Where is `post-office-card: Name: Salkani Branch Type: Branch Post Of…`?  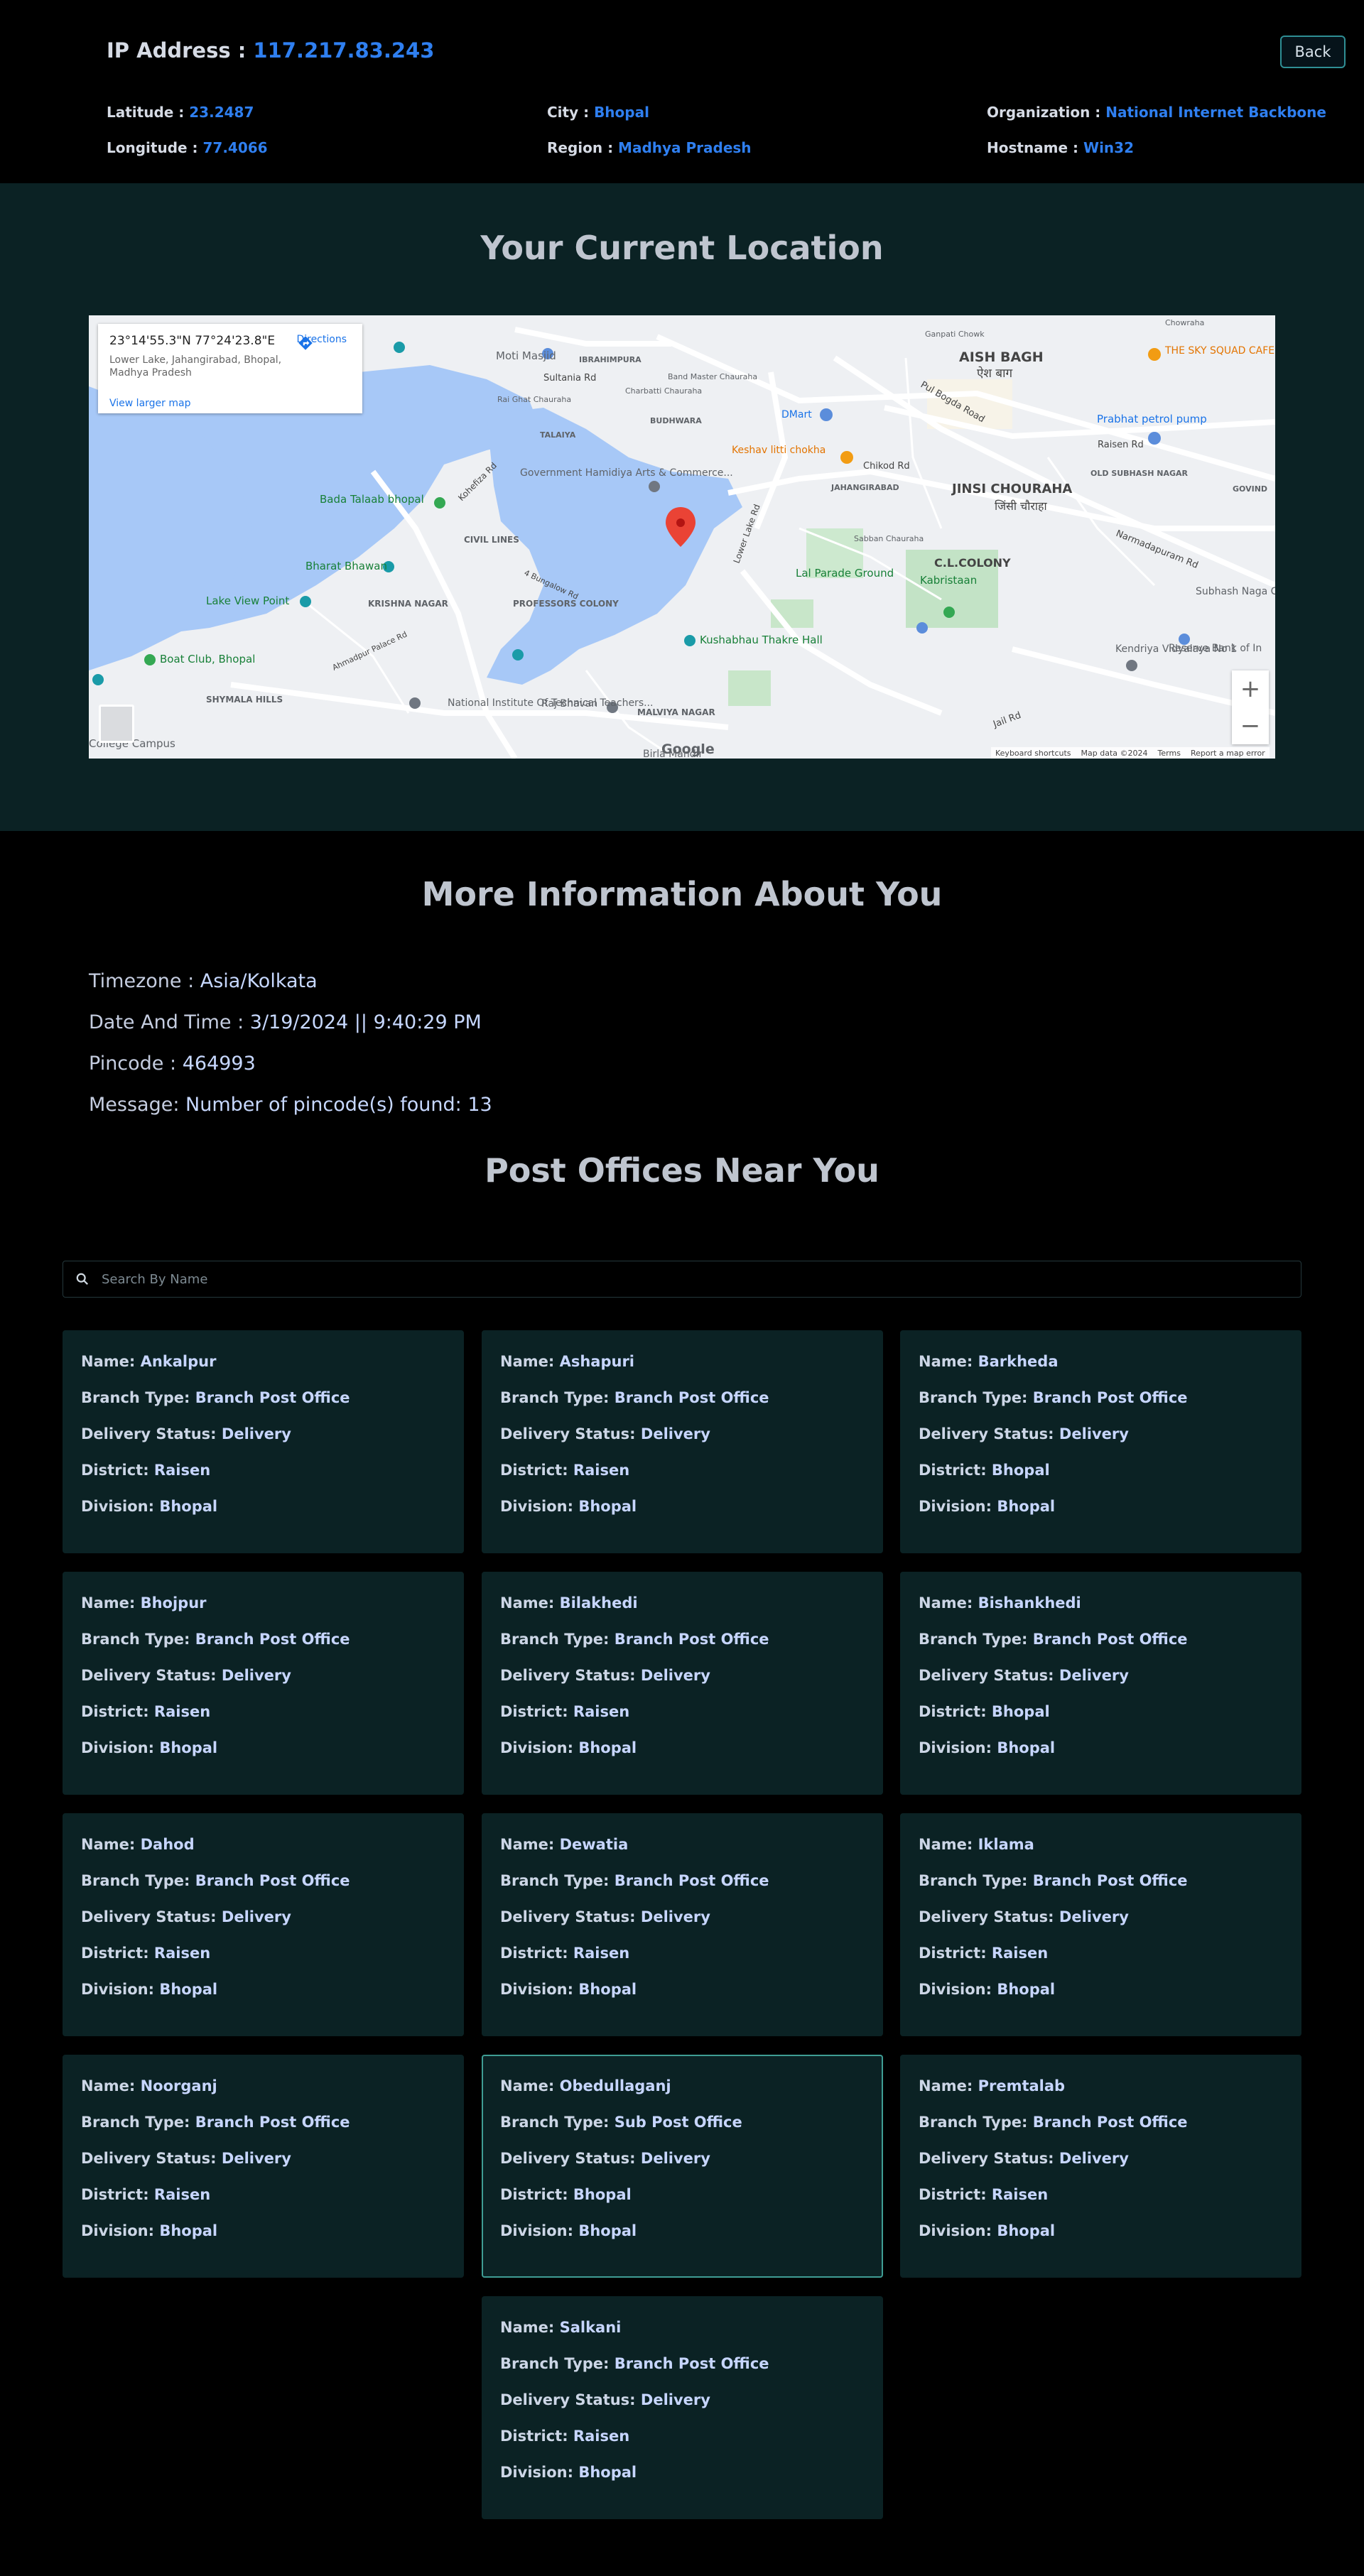 post-office-card: Name: Salkani Branch Type: Branch Post Of… is located at coordinates (683, 2408).